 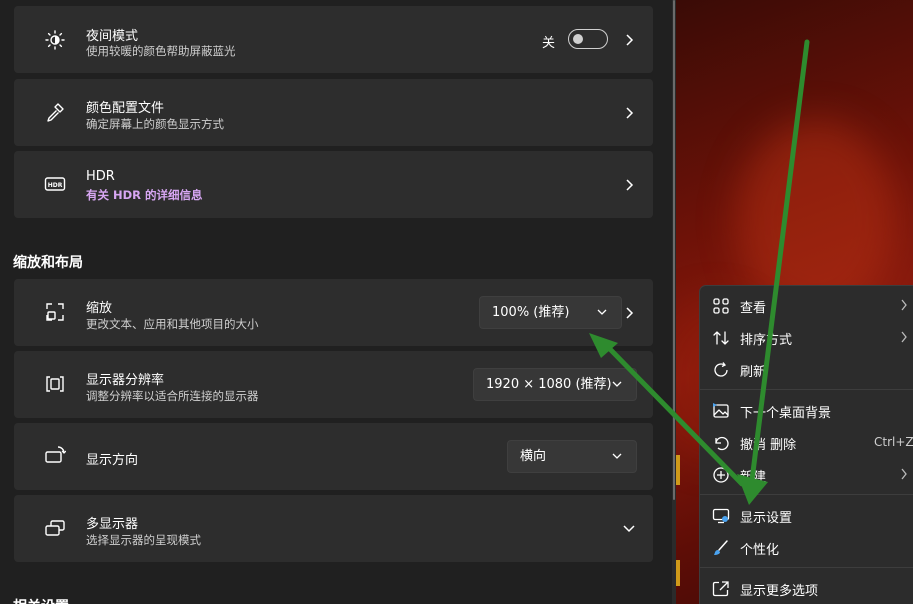 What do you see at coordinates (806, 547) in the screenshot?
I see `menu-item-personalize: 个性化` at bounding box center [806, 547].